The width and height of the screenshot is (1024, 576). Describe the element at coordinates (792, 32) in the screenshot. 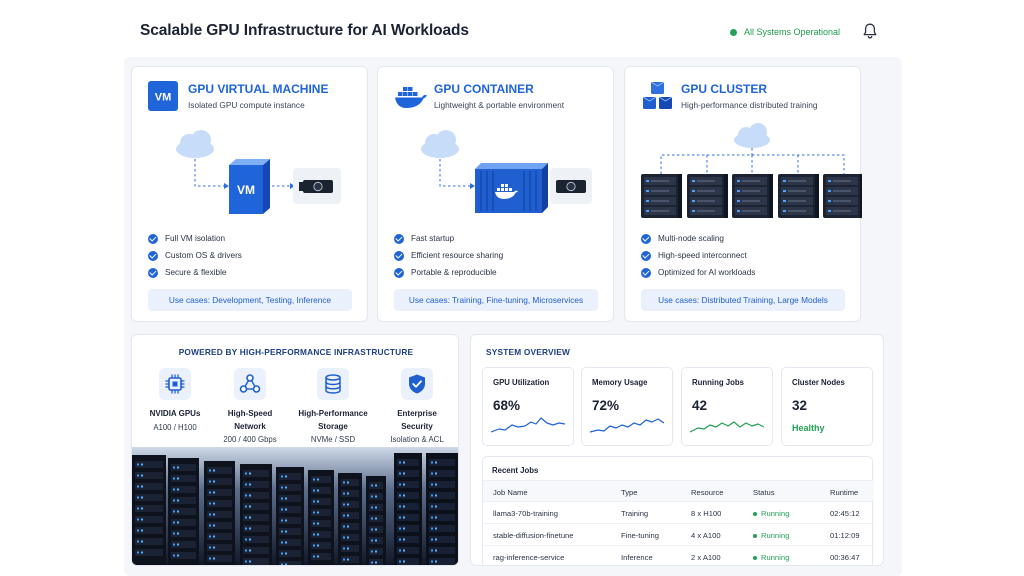

I see `system-status-label: All Systems Operational` at that location.